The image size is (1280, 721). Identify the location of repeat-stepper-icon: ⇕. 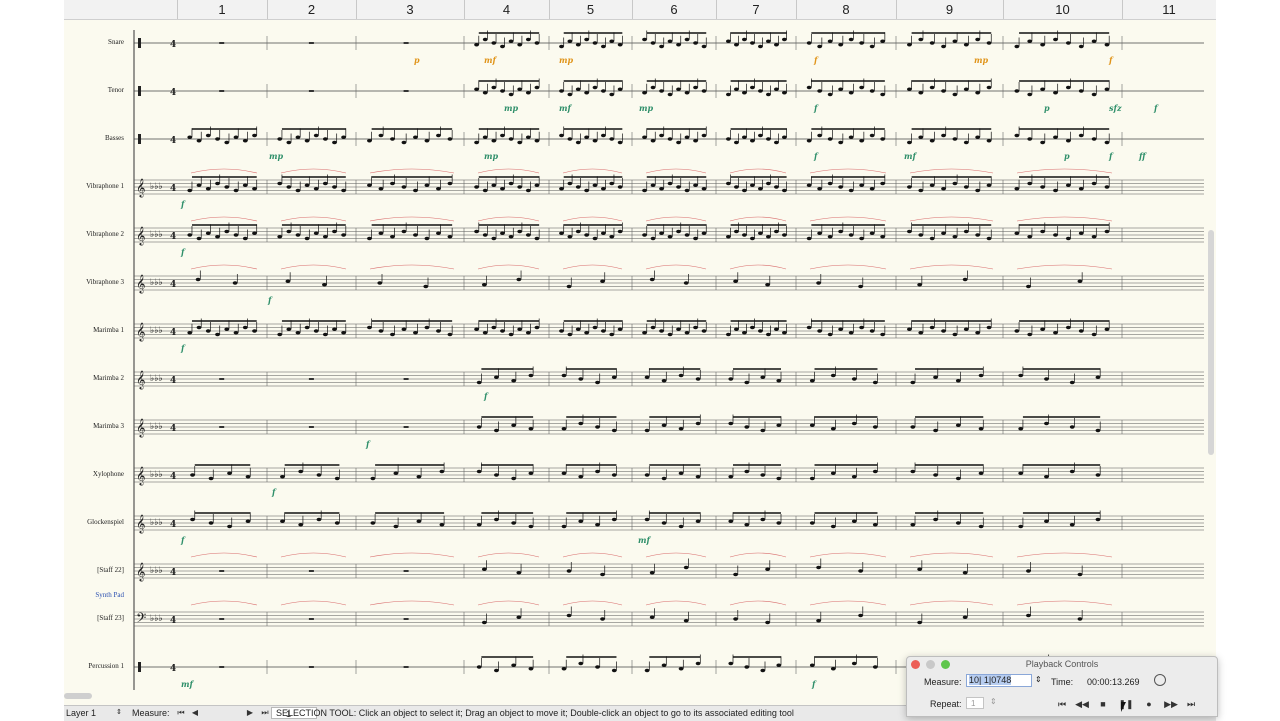
(993, 701).